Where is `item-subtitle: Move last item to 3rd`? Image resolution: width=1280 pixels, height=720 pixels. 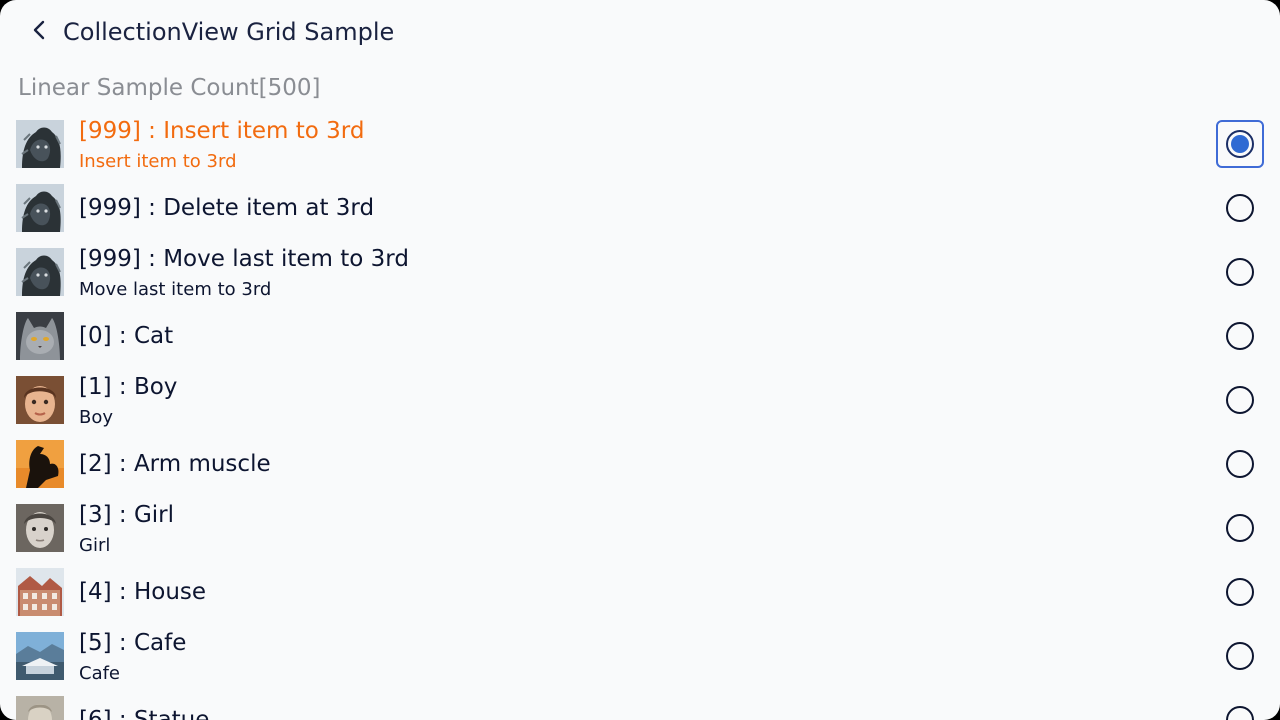 item-subtitle: Move last item to 3rd is located at coordinates (175, 289).